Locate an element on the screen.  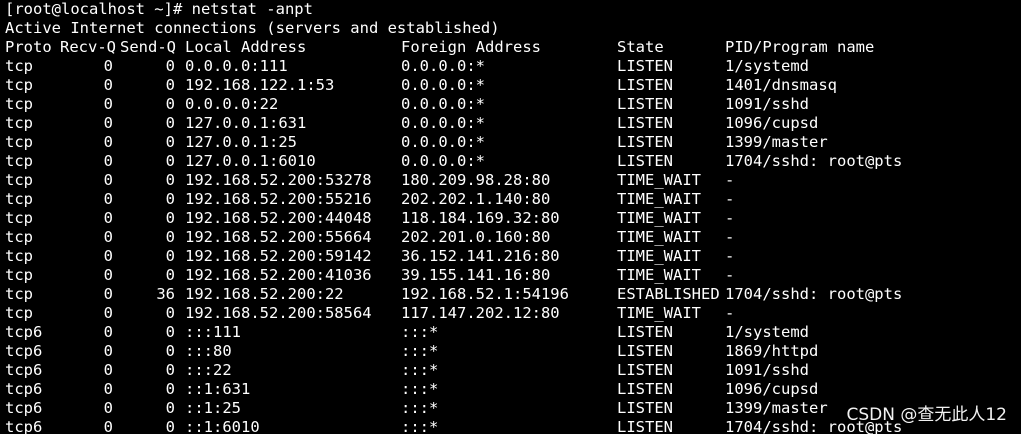
row-local-address: 192.168.52.200:41036 is located at coordinates (278, 275).